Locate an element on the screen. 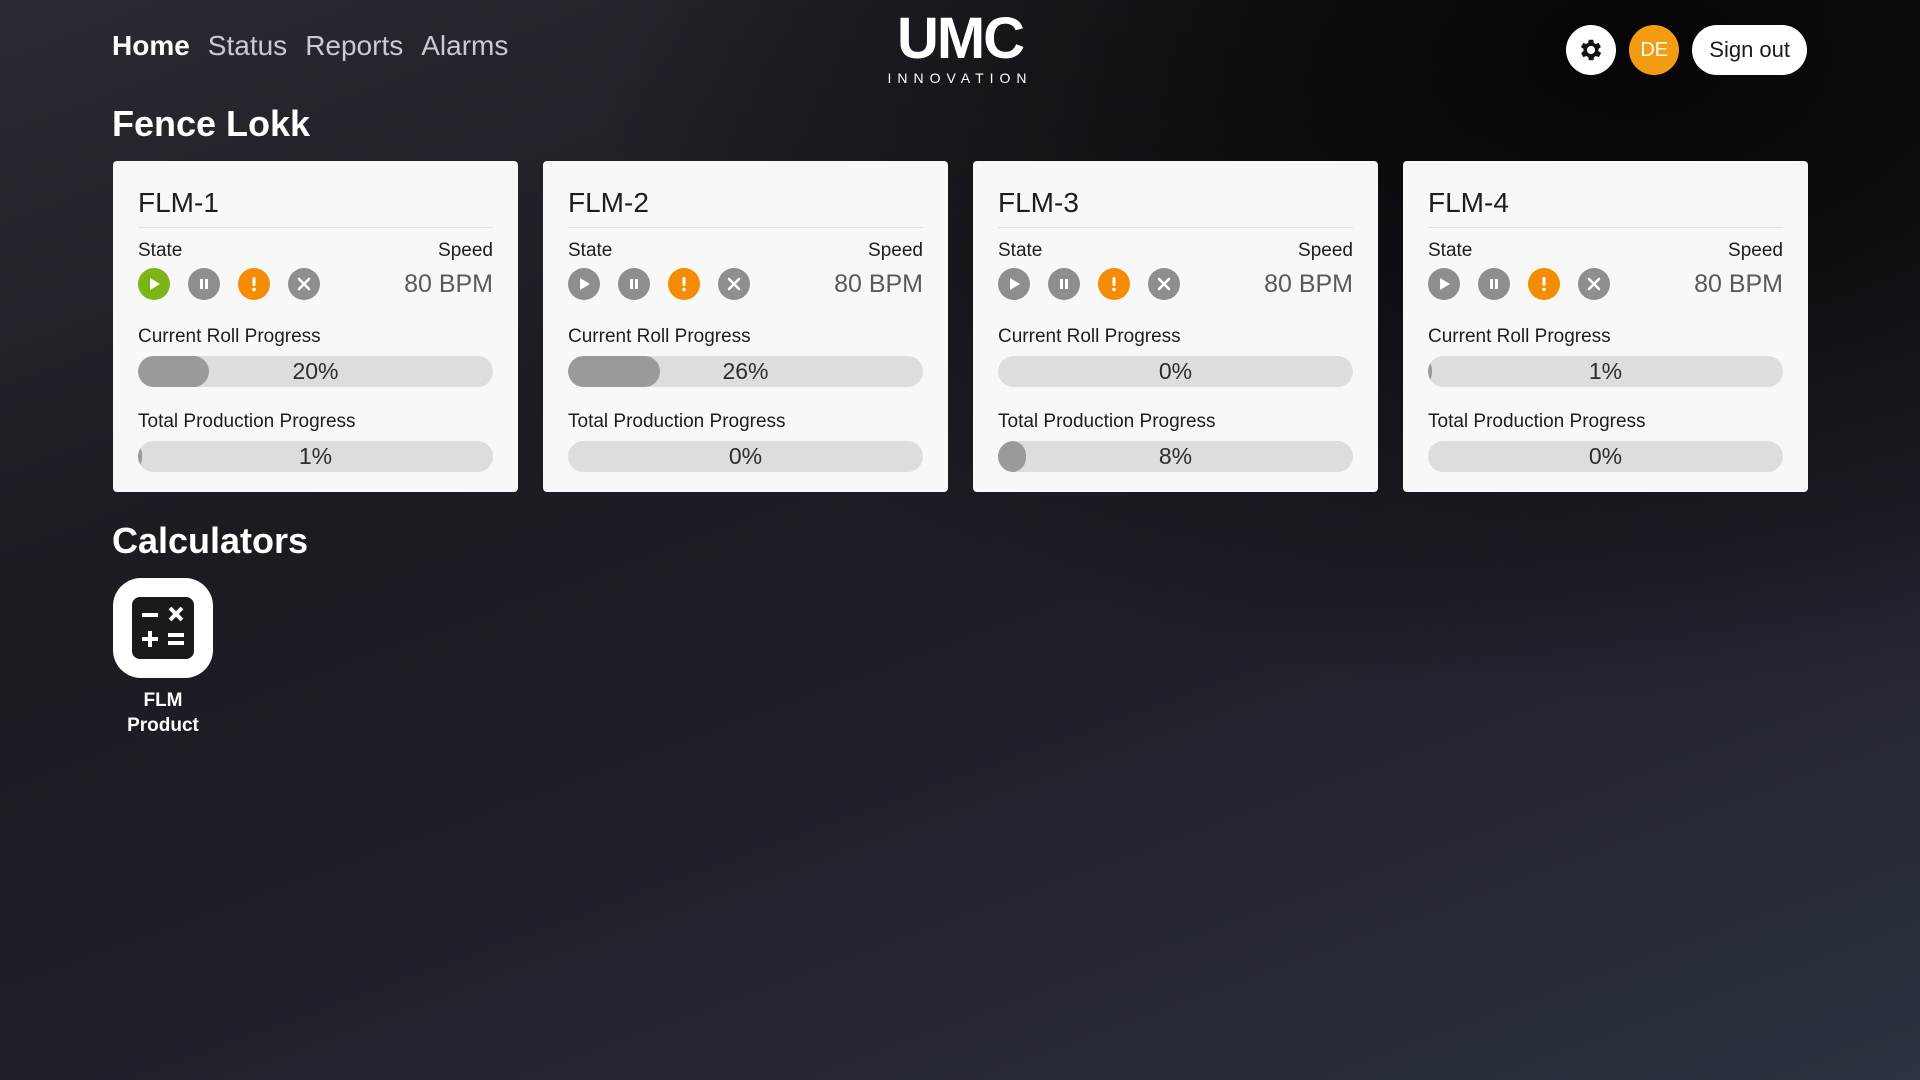  progress-percent: 8% is located at coordinates (1175, 456).